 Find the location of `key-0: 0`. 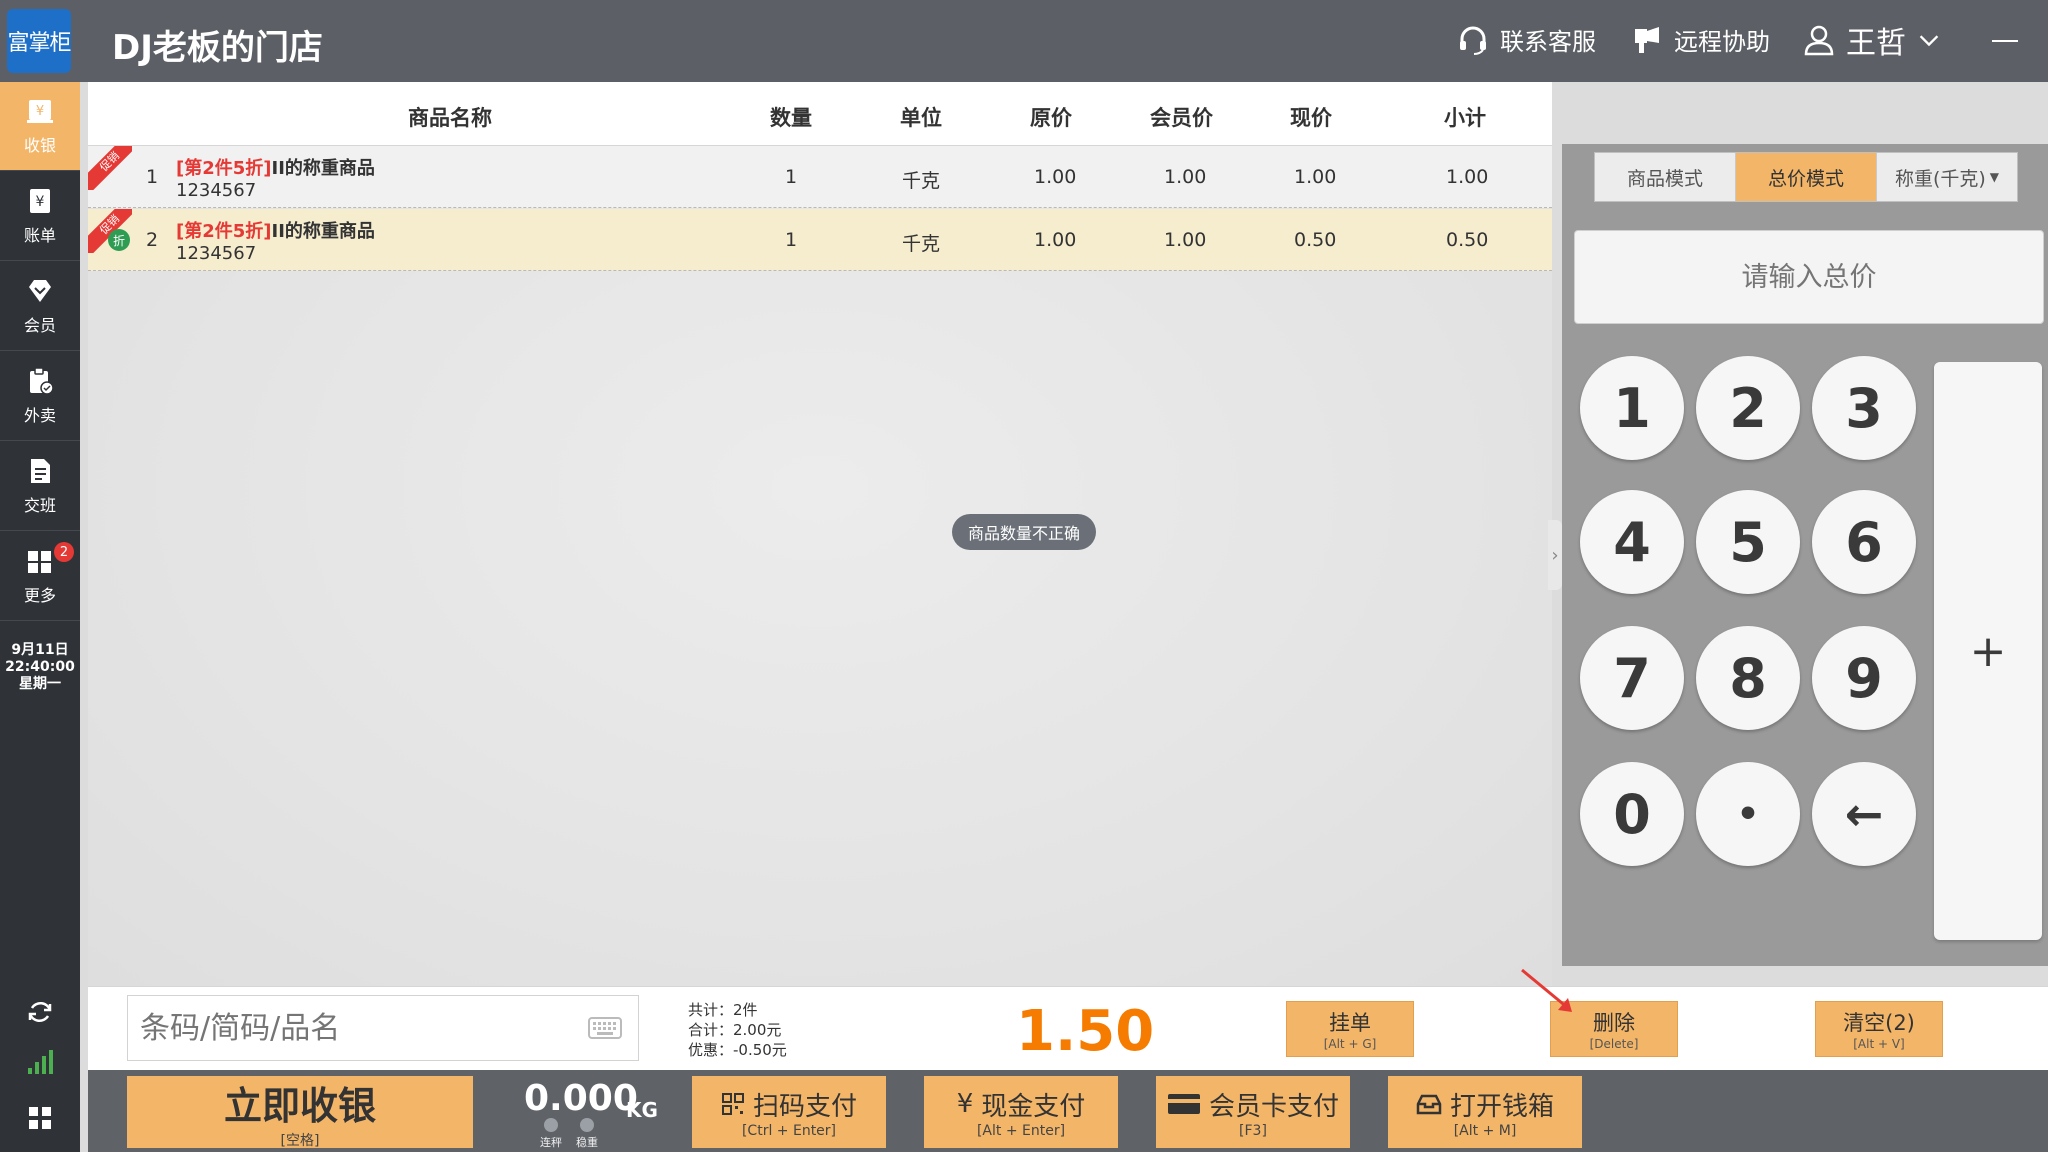

key-0: 0 is located at coordinates (1632, 814).